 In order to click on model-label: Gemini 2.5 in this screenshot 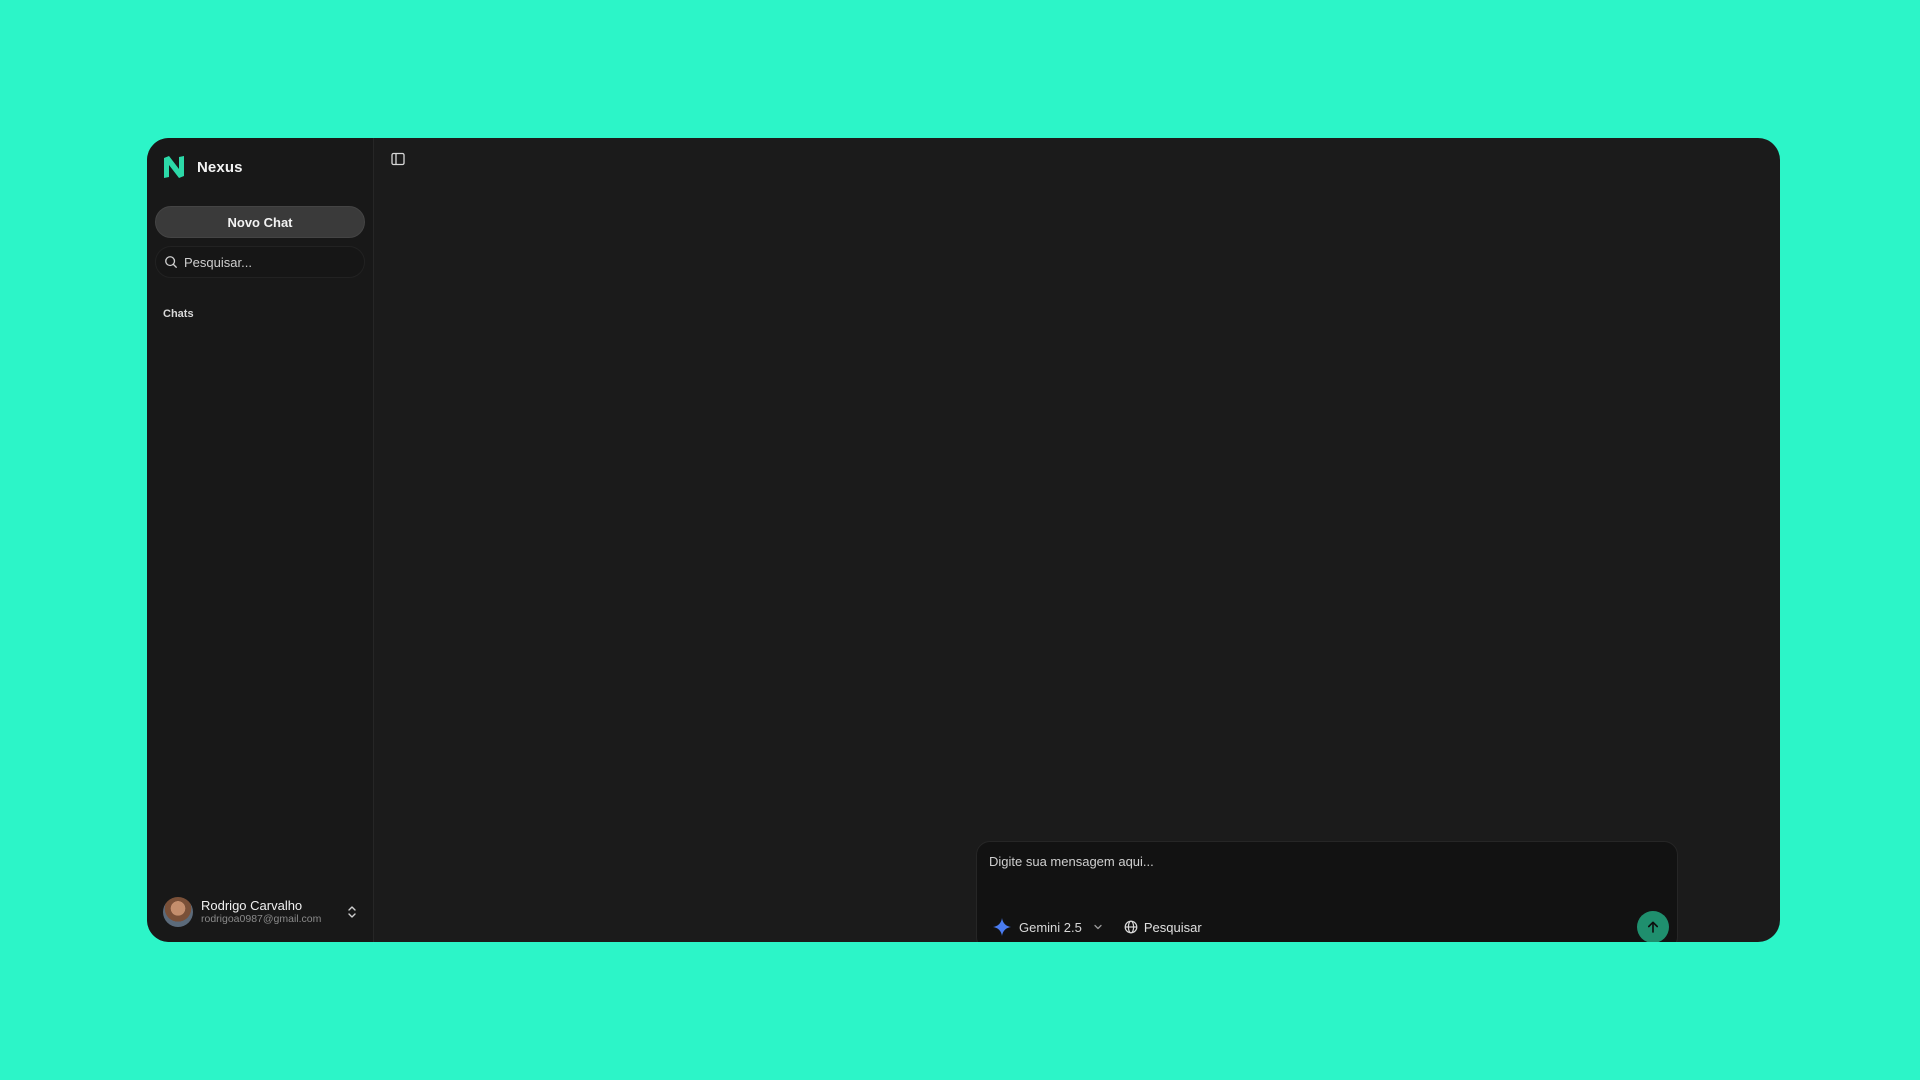, I will do `click(1050, 927)`.